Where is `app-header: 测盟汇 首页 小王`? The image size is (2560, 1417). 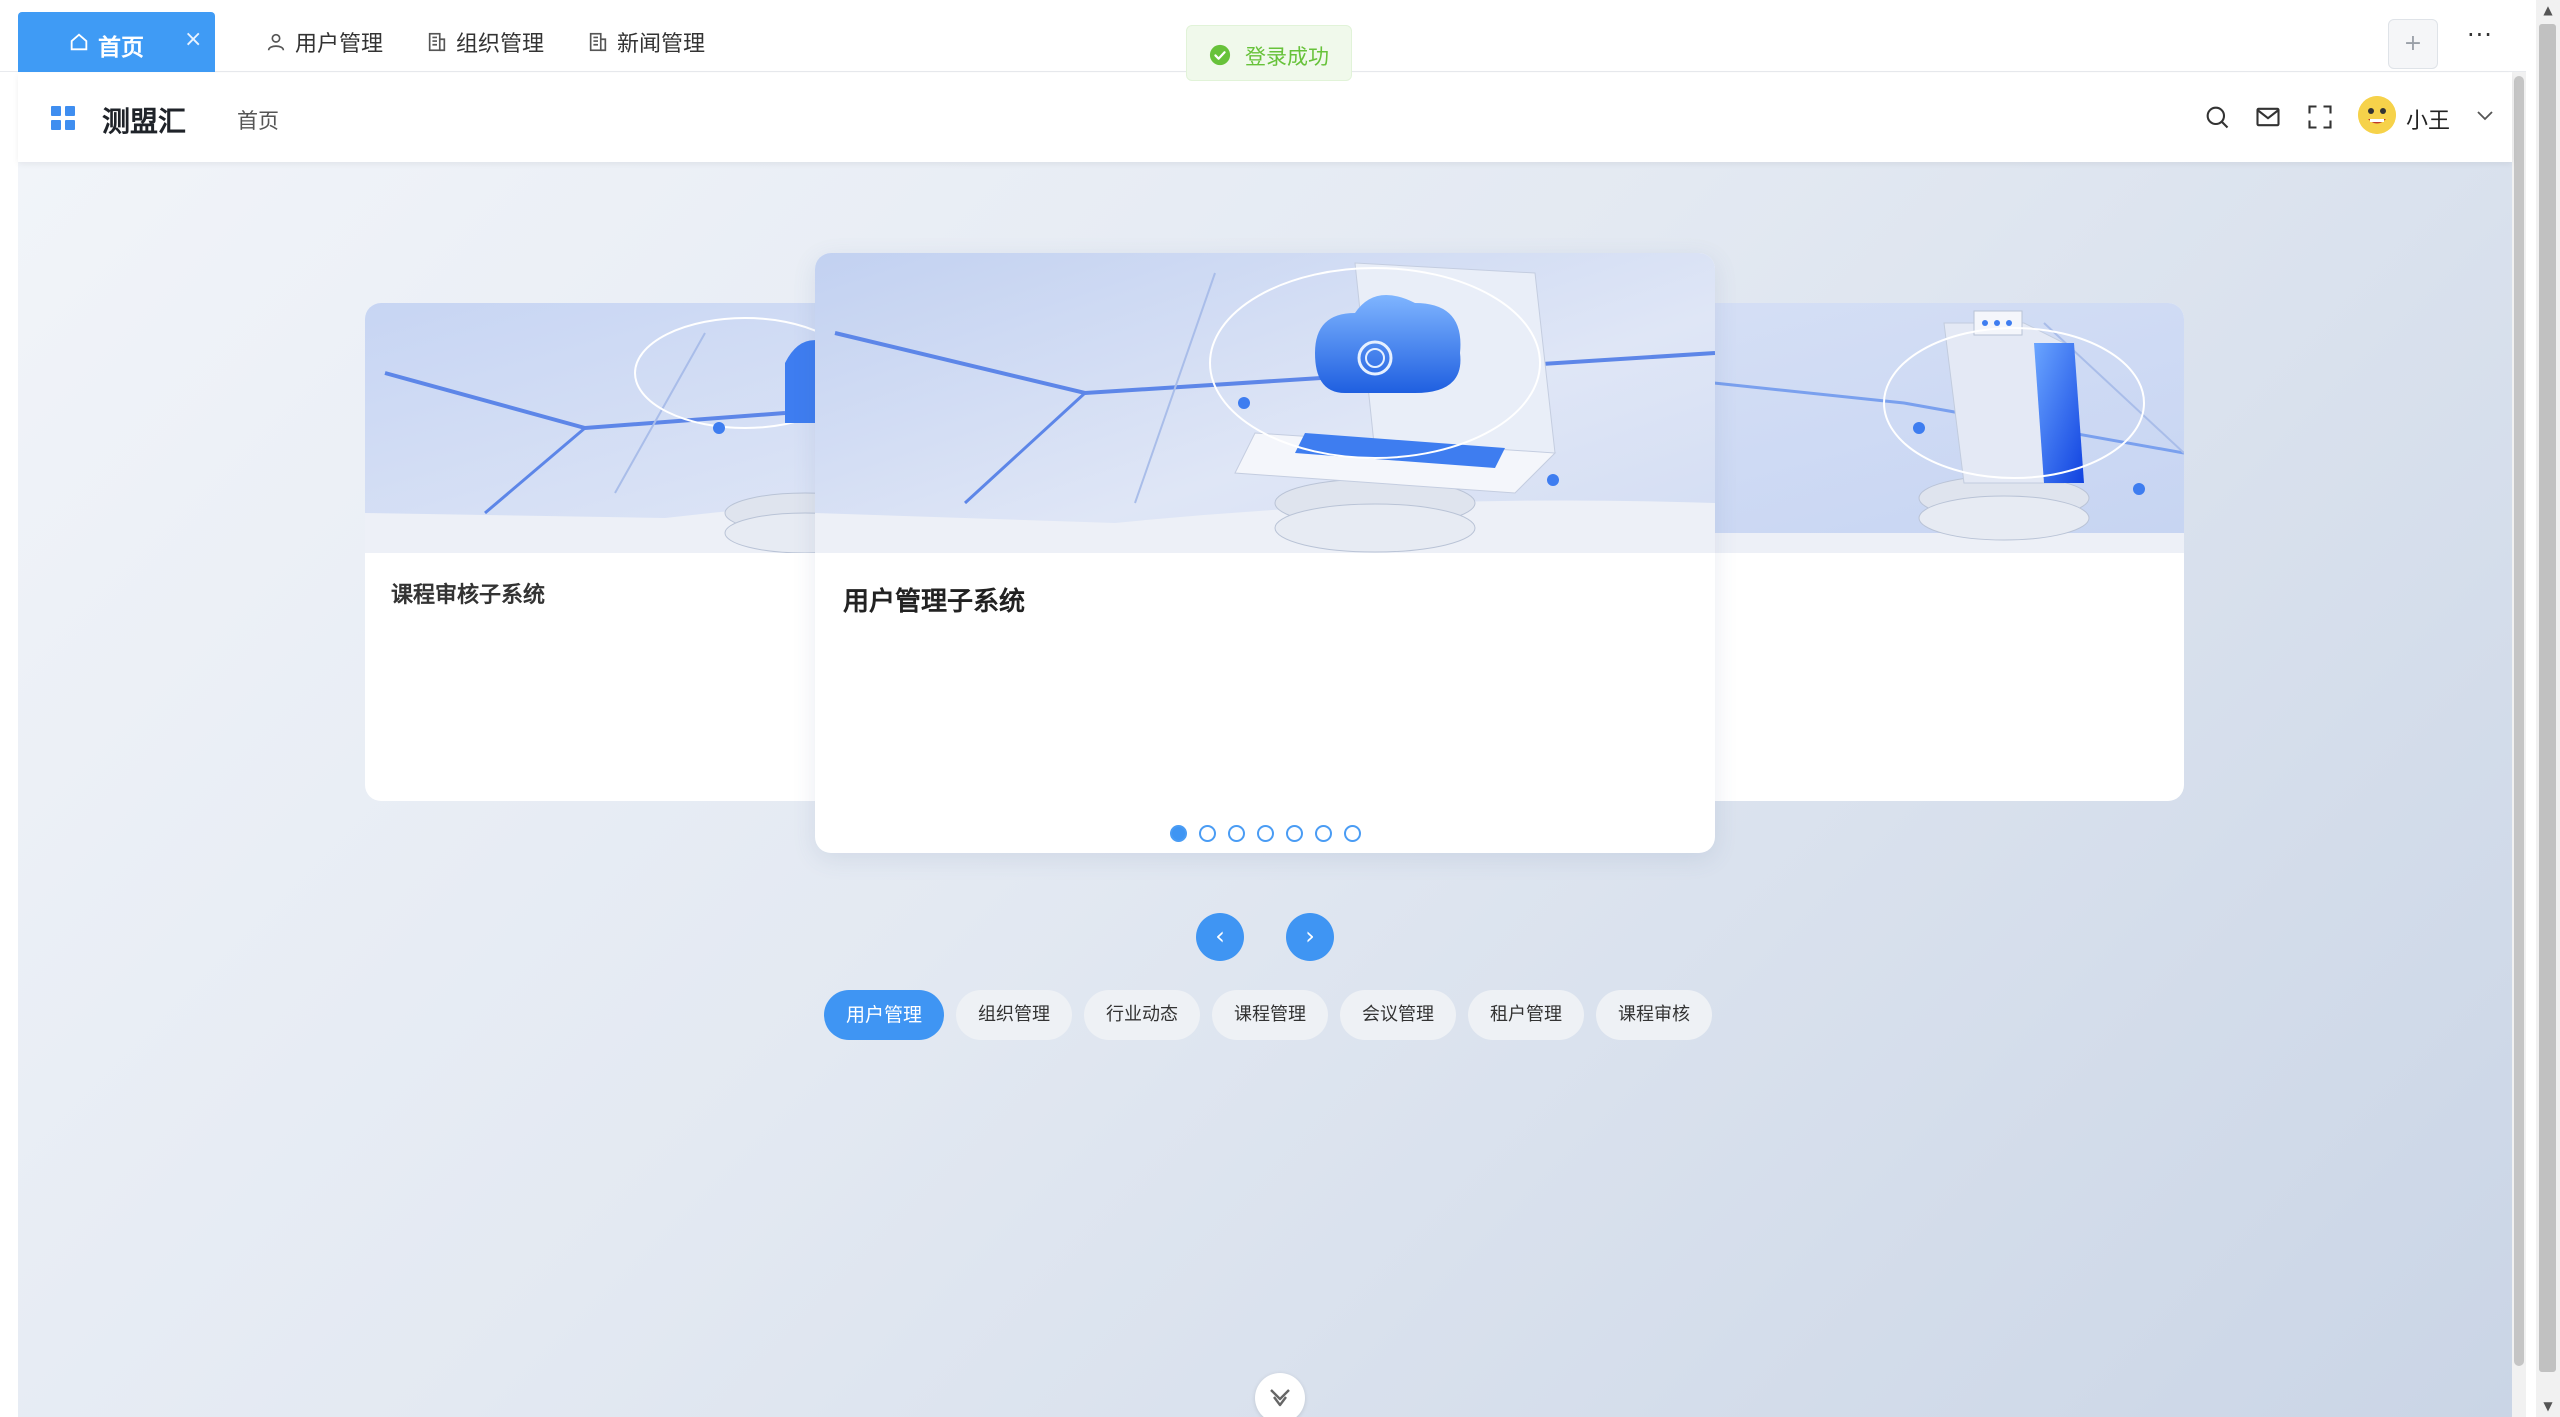 app-header: 测盟汇 首页 小王 is located at coordinates (1265, 117).